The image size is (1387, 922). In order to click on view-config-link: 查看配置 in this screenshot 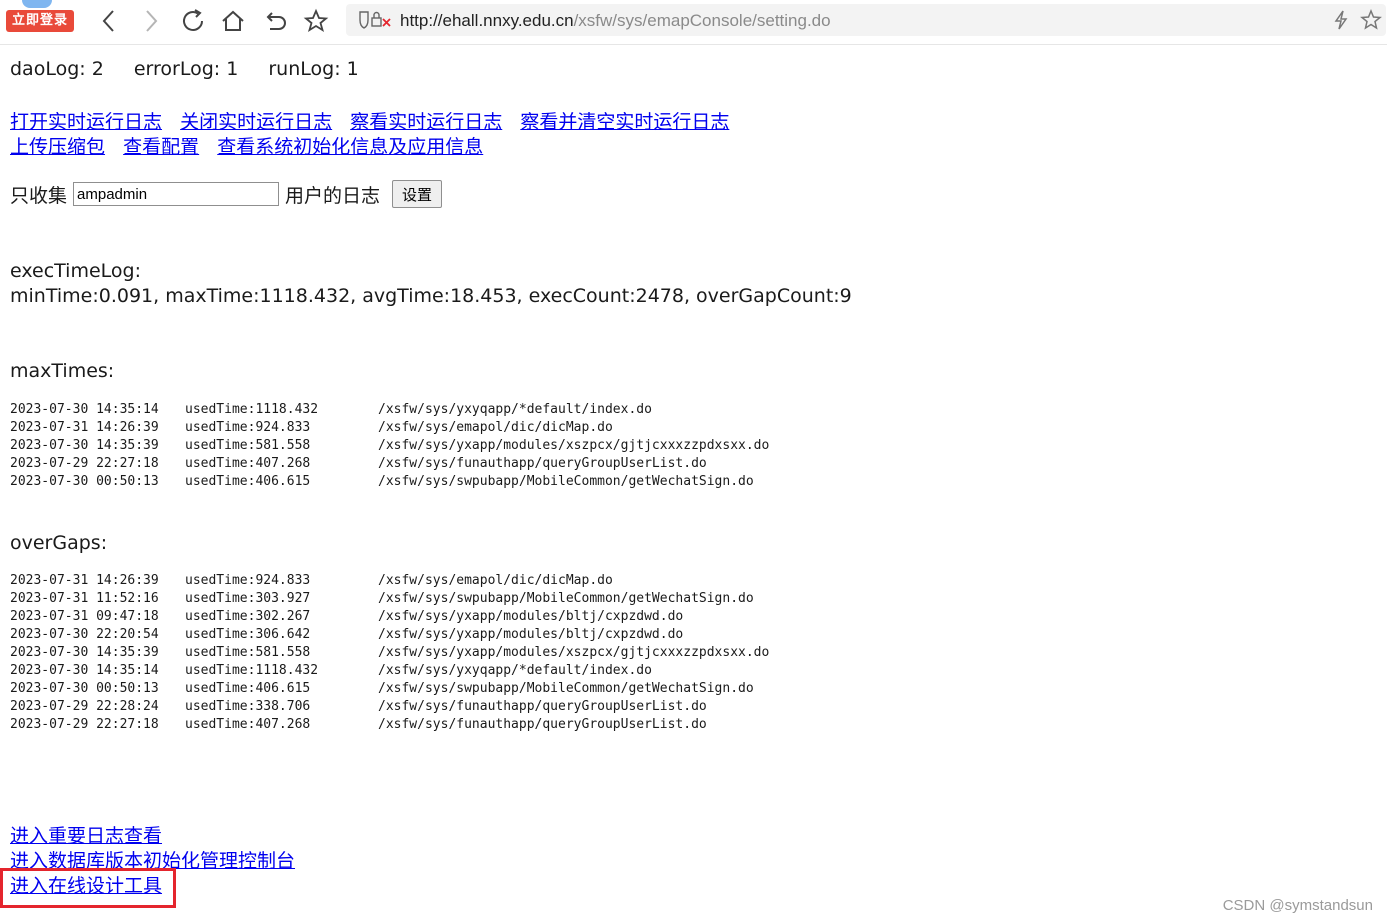, I will do `click(161, 147)`.